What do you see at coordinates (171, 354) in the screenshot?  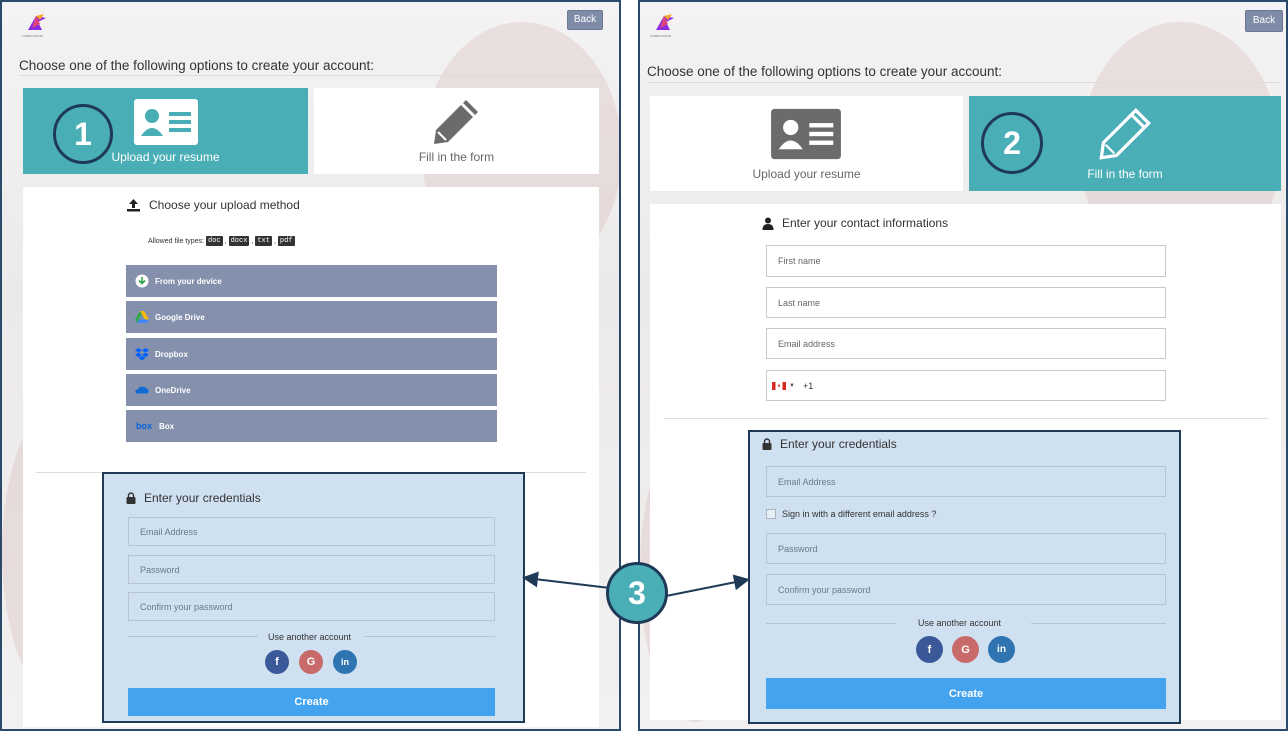 I see `source-label: Dropbox` at bounding box center [171, 354].